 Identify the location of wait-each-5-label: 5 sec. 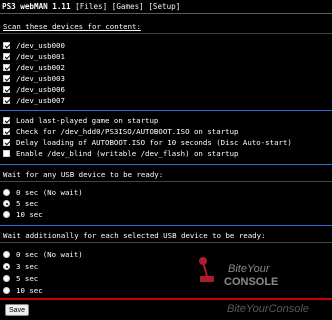
(27, 278).